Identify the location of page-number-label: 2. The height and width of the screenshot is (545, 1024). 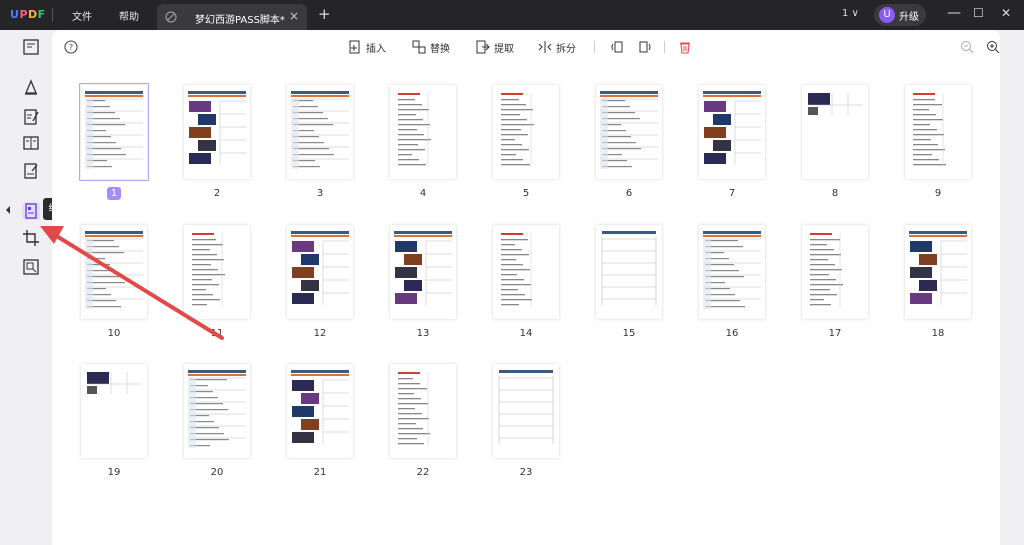
(217, 193).